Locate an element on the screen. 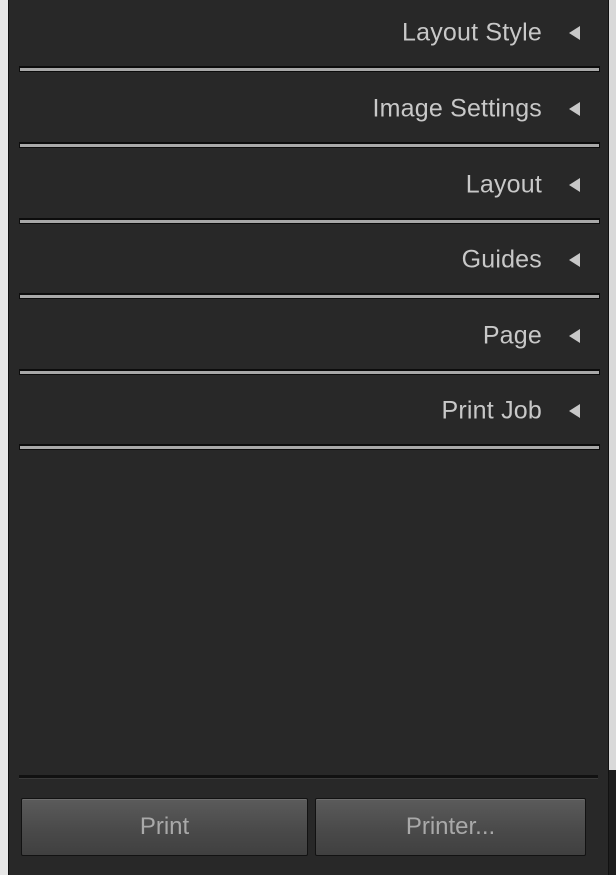 The image size is (616, 875). section-header-layout-style: Layout Style is located at coordinates (309, 33).